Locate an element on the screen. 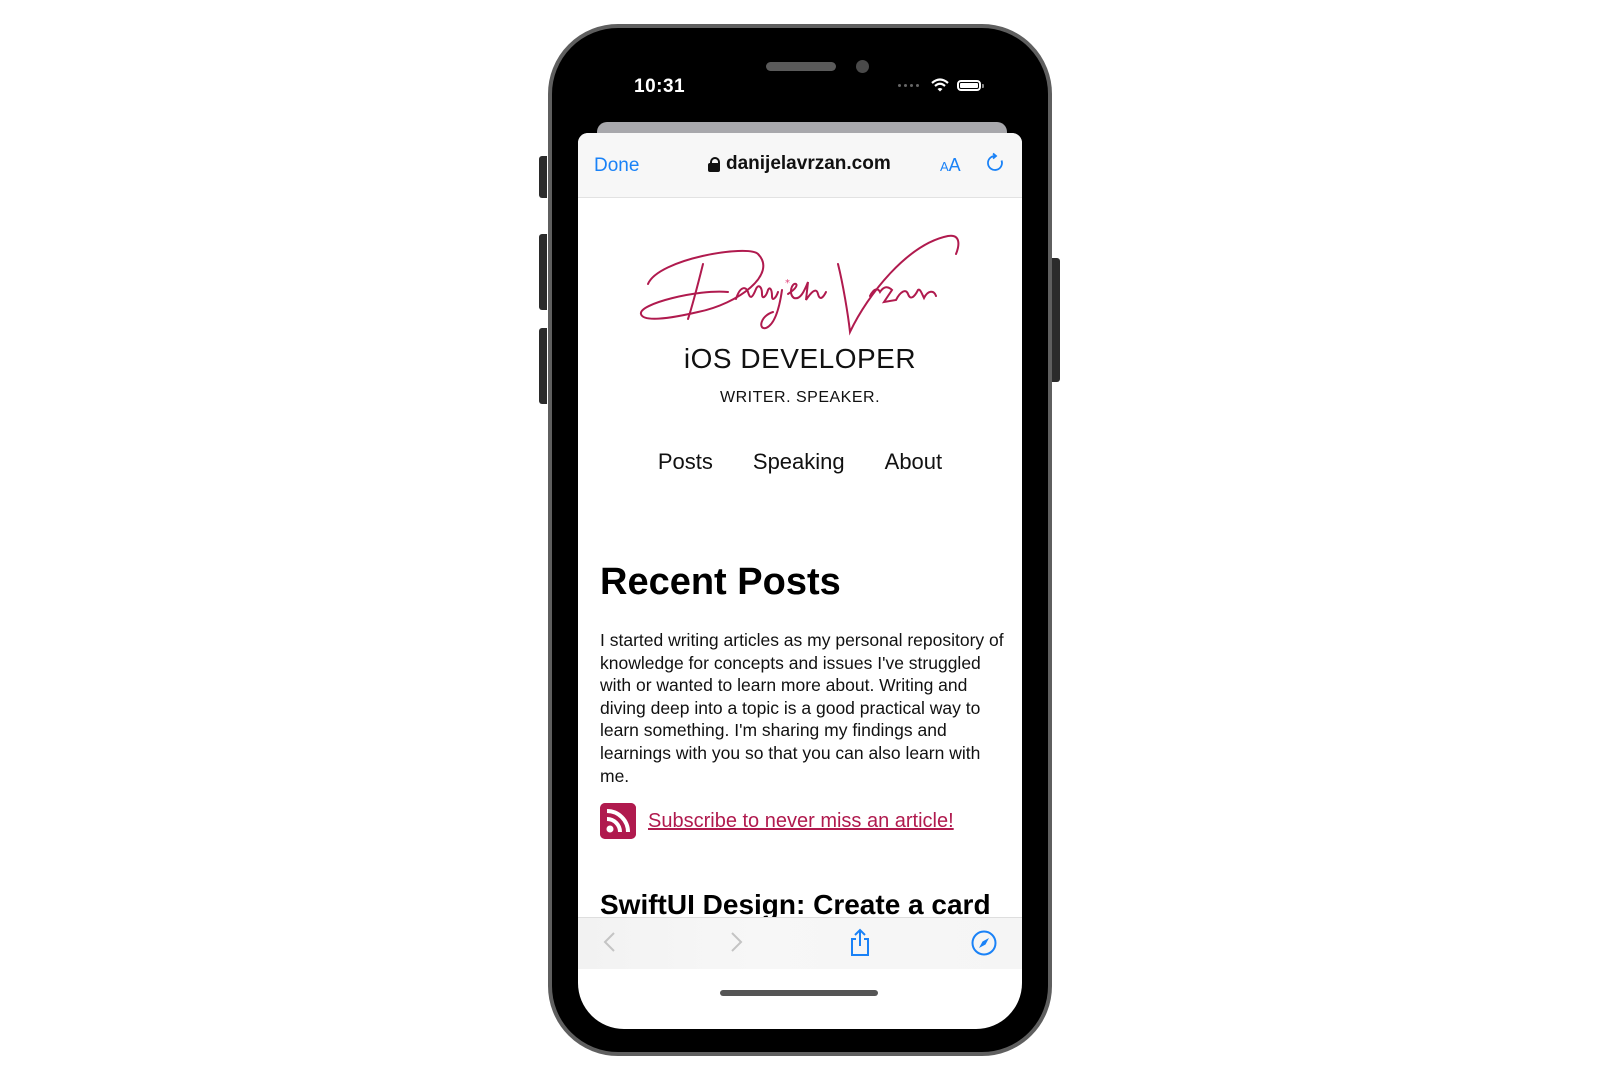 The height and width of the screenshot is (1080, 1600). forward-icon is located at coordinates (736, 942).